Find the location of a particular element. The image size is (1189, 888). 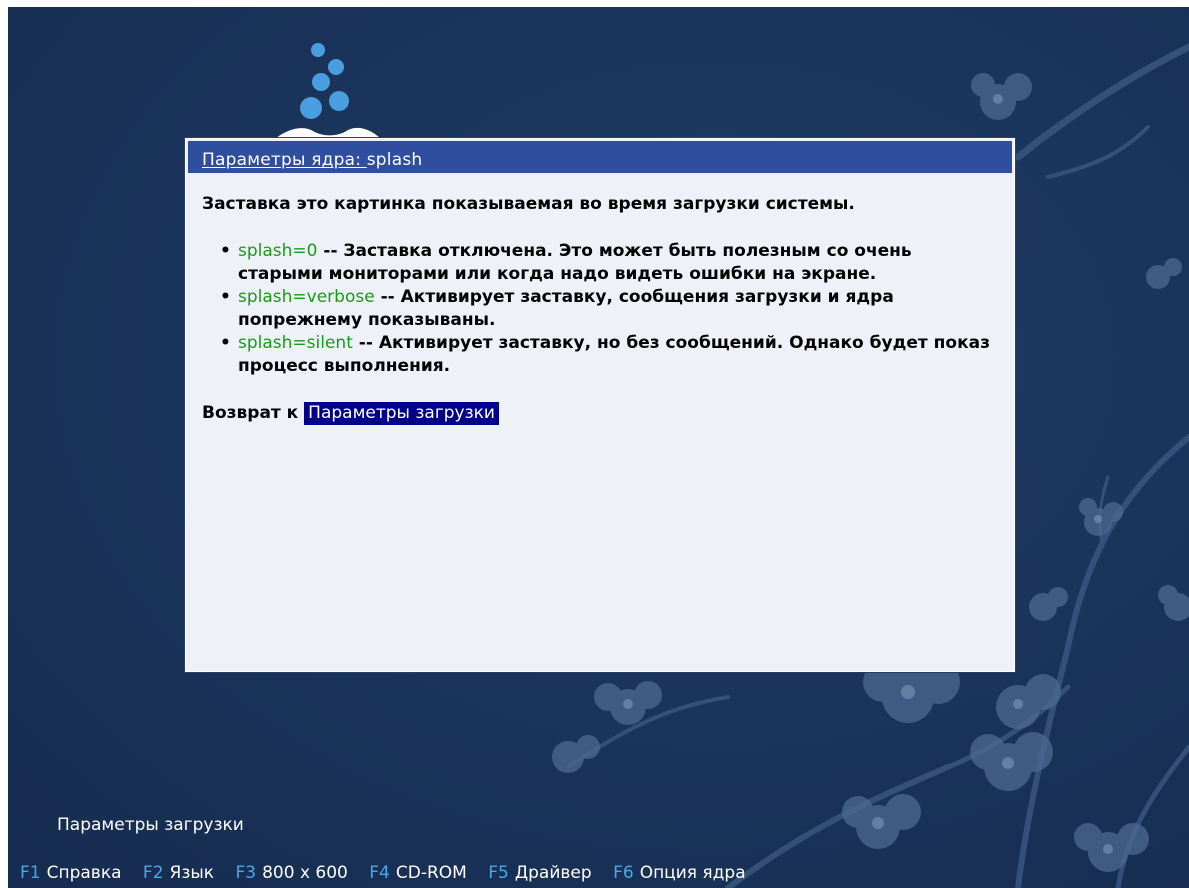

fkey-code: F5 is located at coordinates (498, 873).